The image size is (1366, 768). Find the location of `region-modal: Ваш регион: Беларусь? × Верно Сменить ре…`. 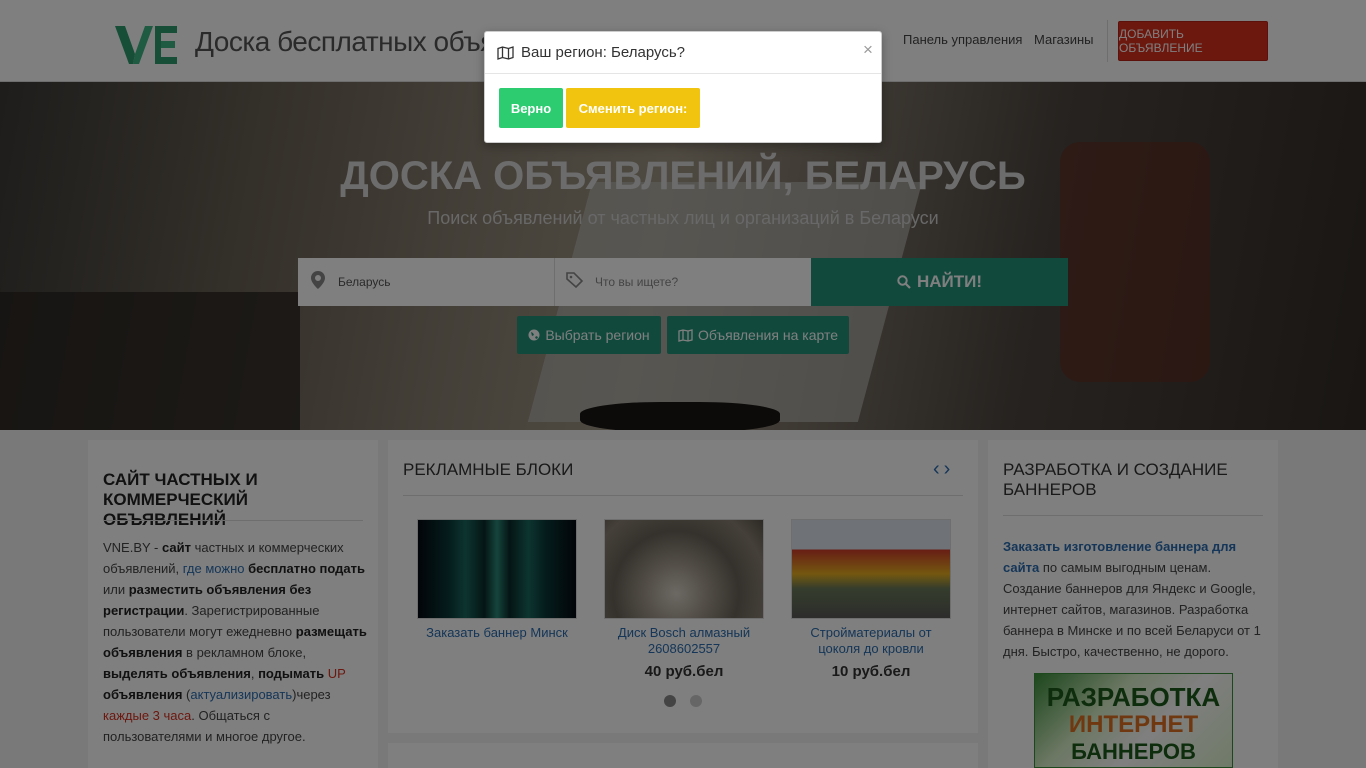

region-modal: Ваш регион: Беларусь? × Верно Сменить ре… is located at coordinates (683, 87).